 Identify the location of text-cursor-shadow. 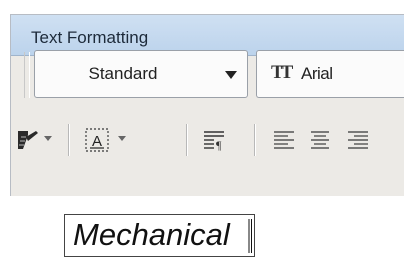
(249, 236).